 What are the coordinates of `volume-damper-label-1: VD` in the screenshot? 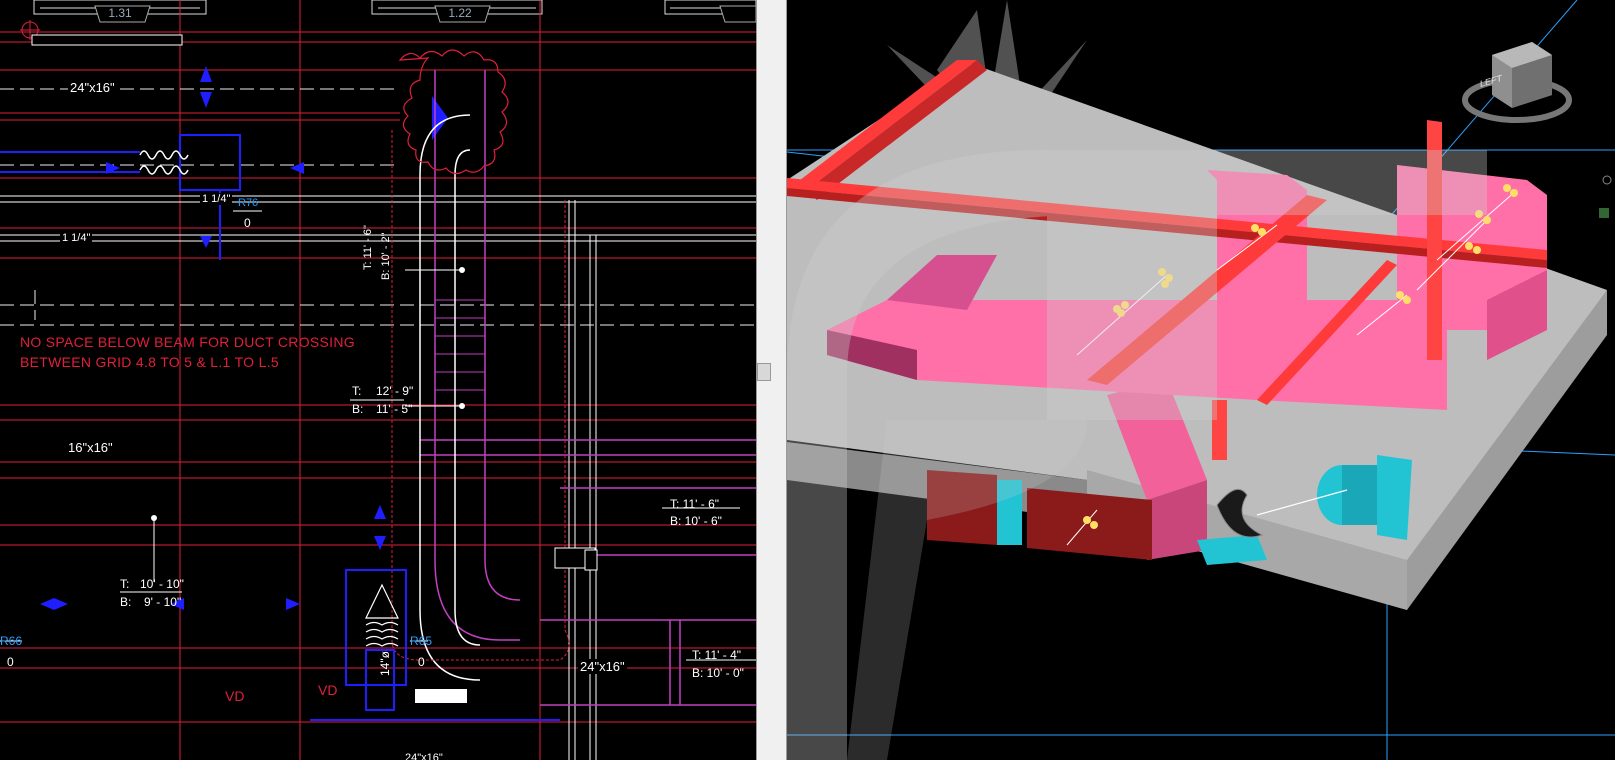 It's located at (235, 696).